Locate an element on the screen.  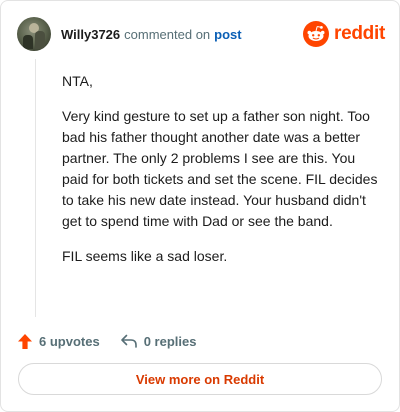
comment-actions: 6 upvotes 0 replies is located at coordinates (106, 341).